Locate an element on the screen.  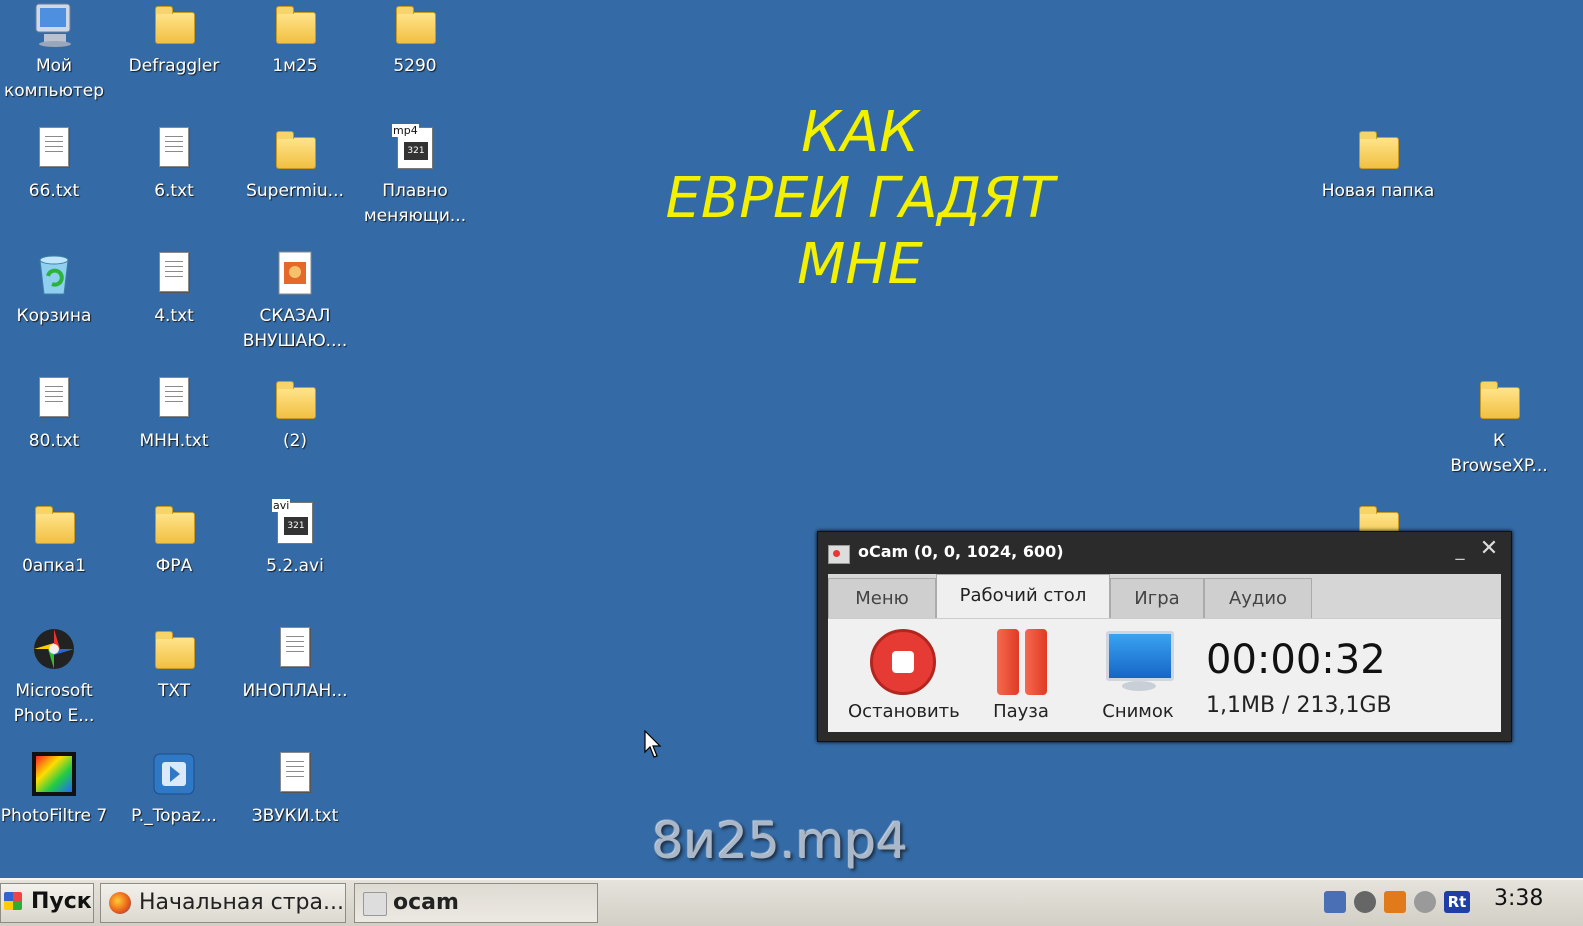
desktop-icon-new-folder: Новая папка is located at coordinates (1378, 164).